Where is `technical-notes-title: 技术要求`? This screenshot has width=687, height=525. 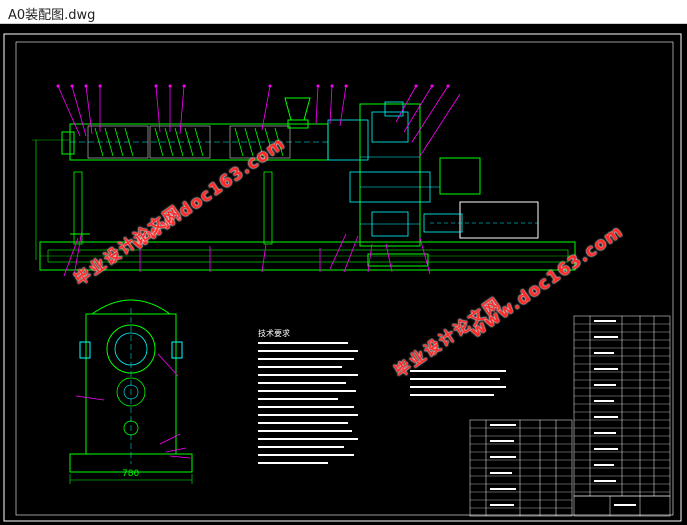 technical-notes-title: 技术要求 is located at coordinates (274, 333).